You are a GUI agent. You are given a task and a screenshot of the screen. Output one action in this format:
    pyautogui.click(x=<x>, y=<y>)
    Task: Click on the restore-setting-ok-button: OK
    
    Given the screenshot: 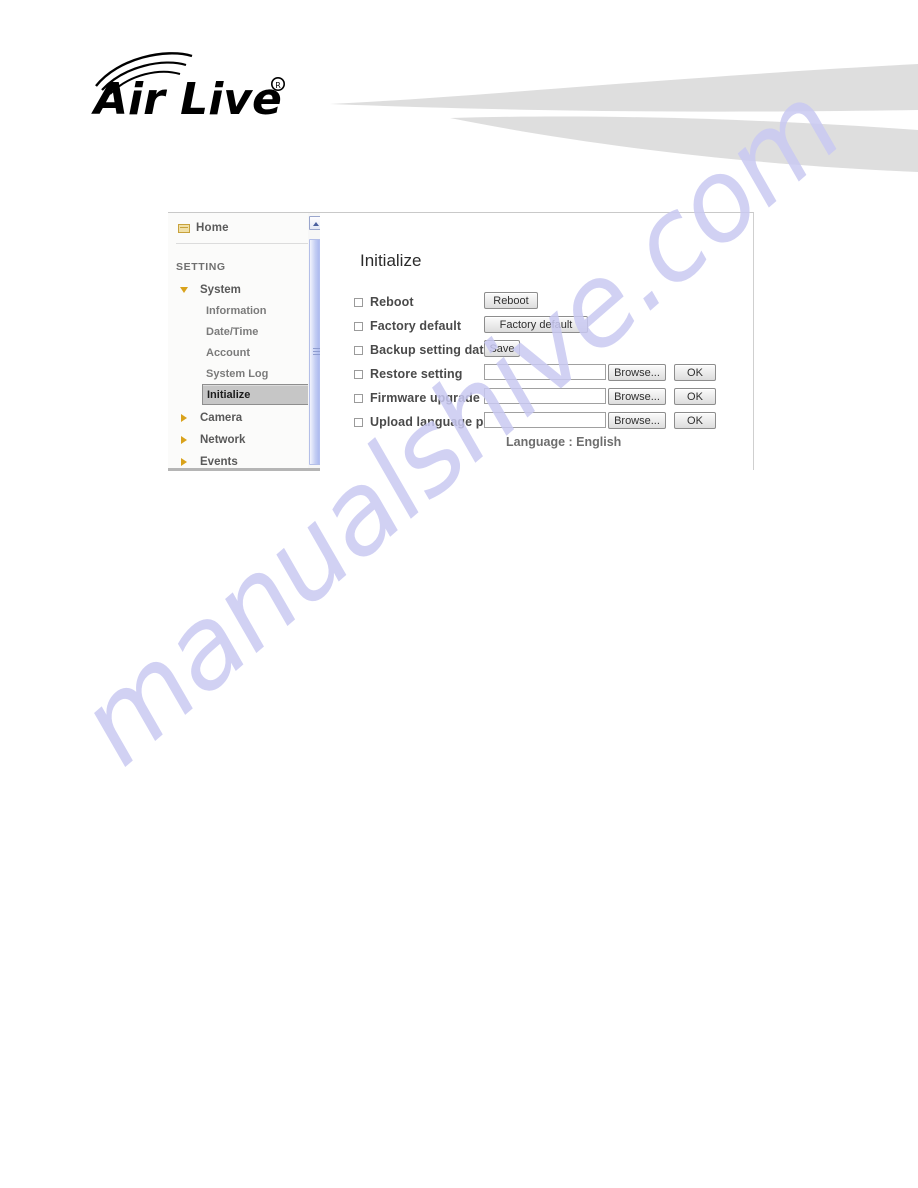 What is the action you would take?
    pyautogui.click(x=695, y=372)
    